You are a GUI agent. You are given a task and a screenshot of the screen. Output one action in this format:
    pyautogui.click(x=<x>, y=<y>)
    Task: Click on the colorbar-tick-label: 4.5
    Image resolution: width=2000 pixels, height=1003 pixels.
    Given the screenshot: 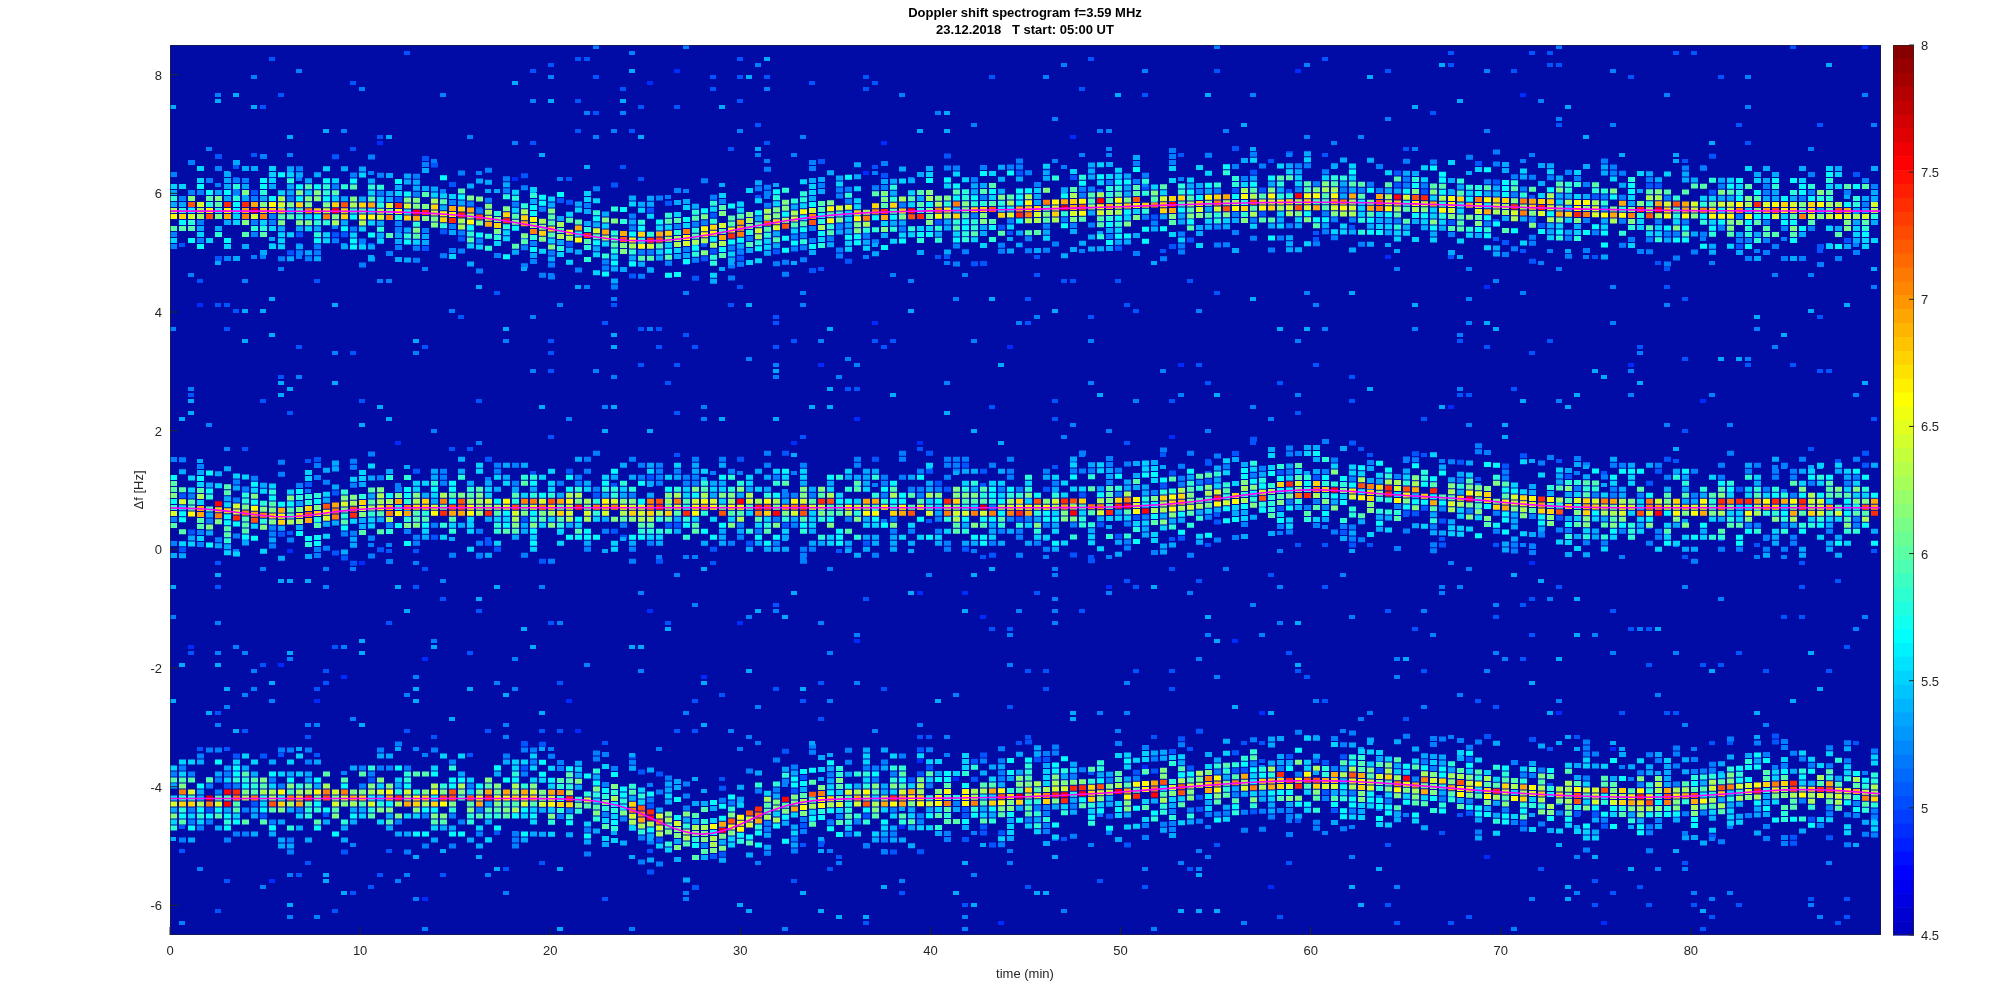 What is the action you would take?
    pyautogui.click(x=1930, y=935)
    